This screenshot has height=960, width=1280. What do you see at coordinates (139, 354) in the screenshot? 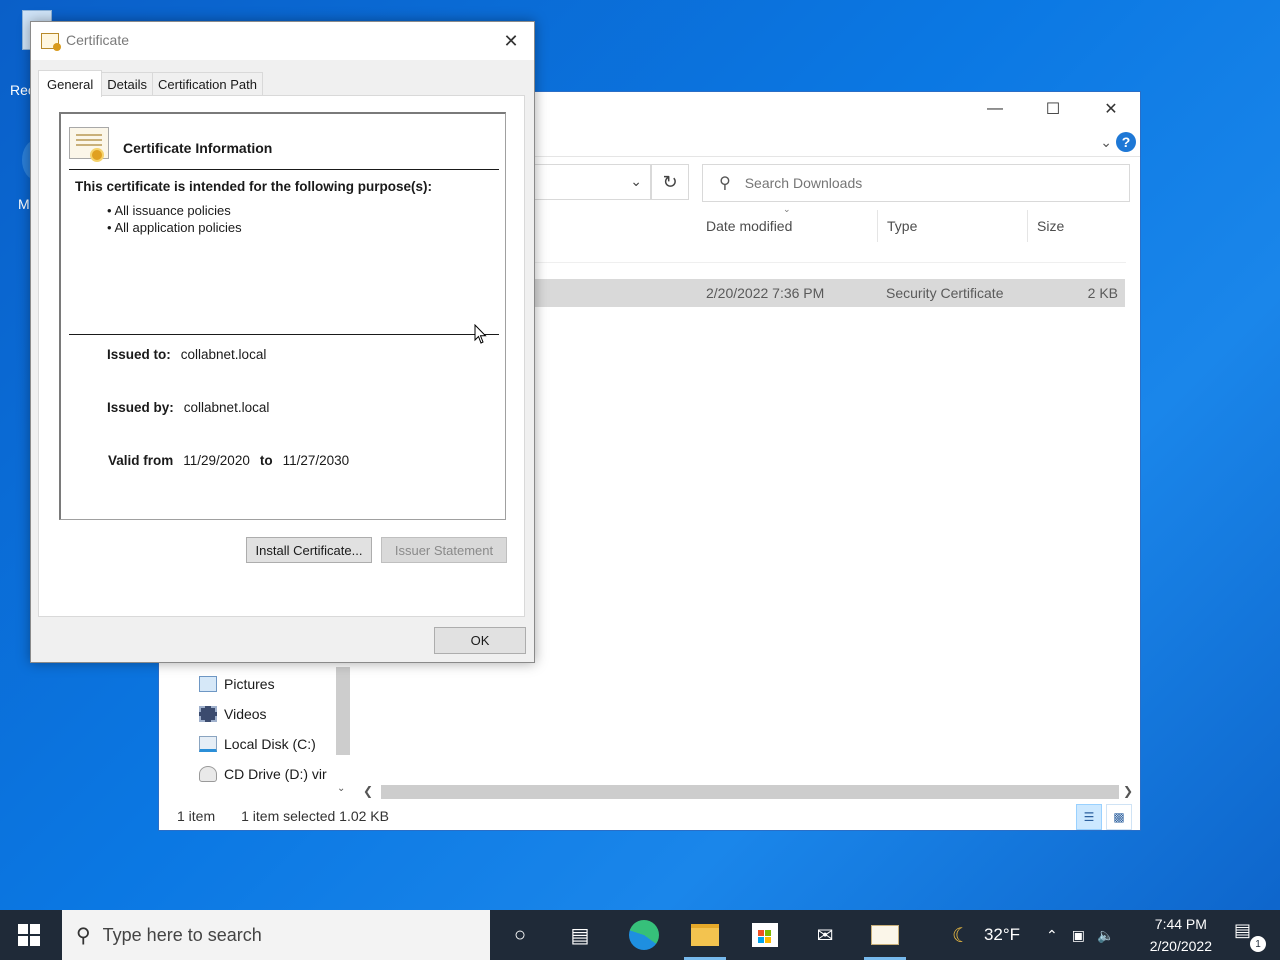
I see `issued-to-label: Issued to:` at bounding box center [139, 354].